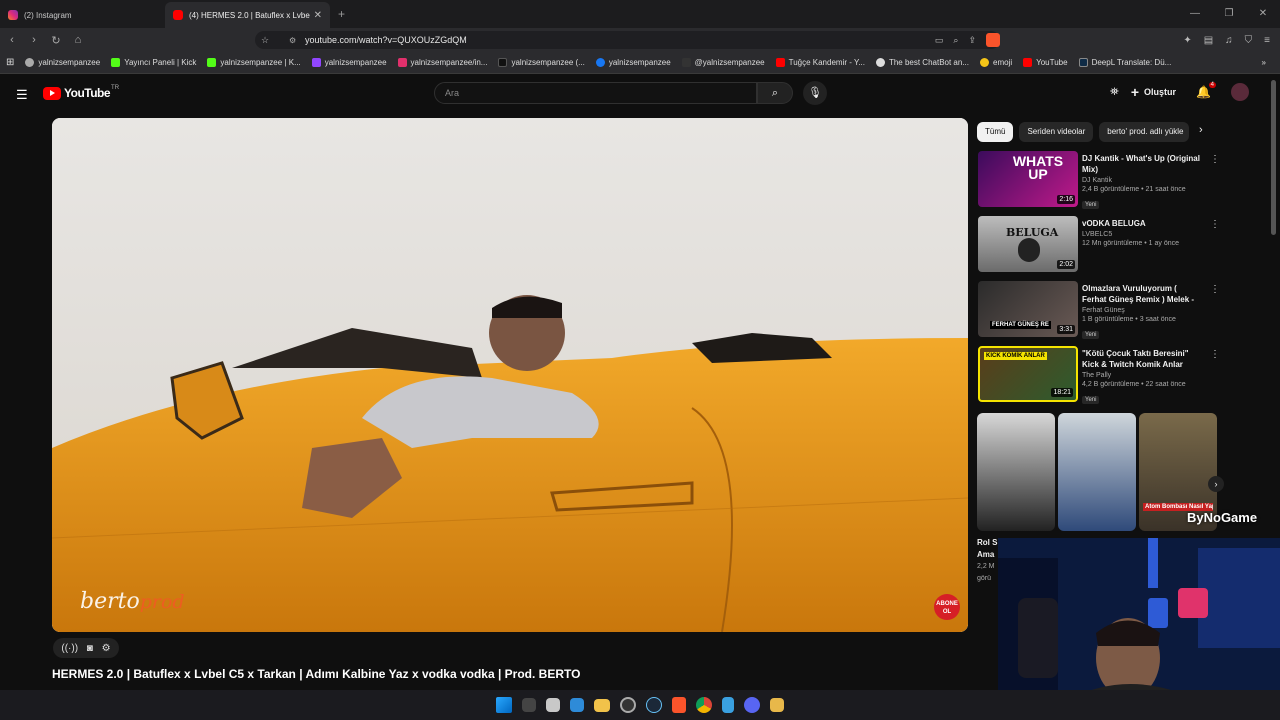 This screenshot has height=720, width=1280. Describe the element at coordinates (972, 40) in the screenshot. I see `share-icon: ⇪` at that location.